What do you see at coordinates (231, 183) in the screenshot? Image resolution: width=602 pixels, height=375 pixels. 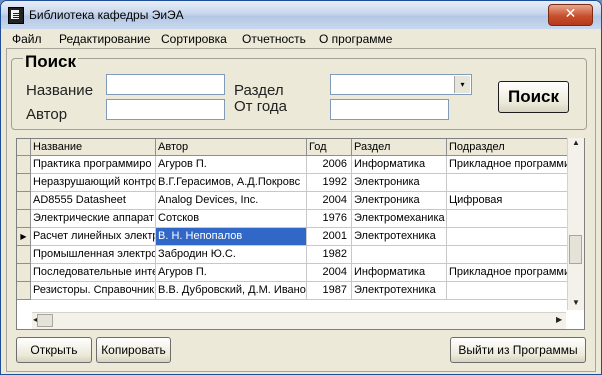 I see `cell-author: В.Г.Герасимов, А.Д.Покровс` at bounding box center [231, 183].